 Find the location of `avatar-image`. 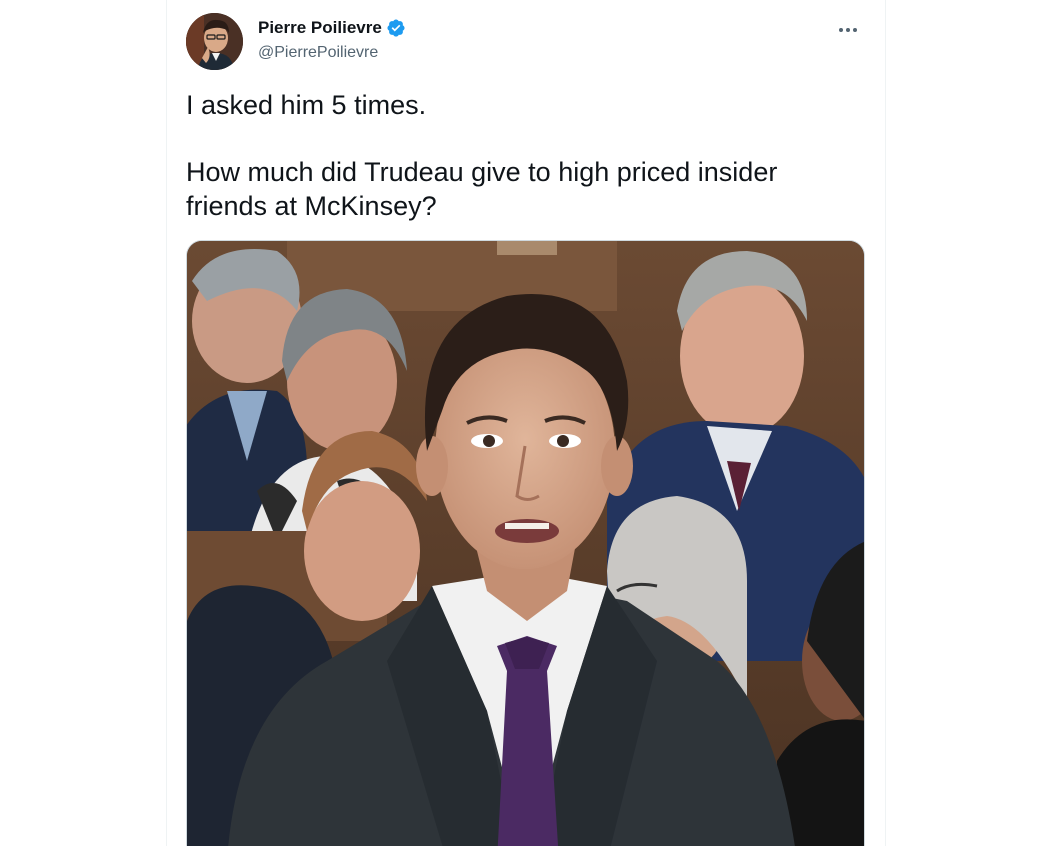

avatar-image is located at coordinates (214, 41).